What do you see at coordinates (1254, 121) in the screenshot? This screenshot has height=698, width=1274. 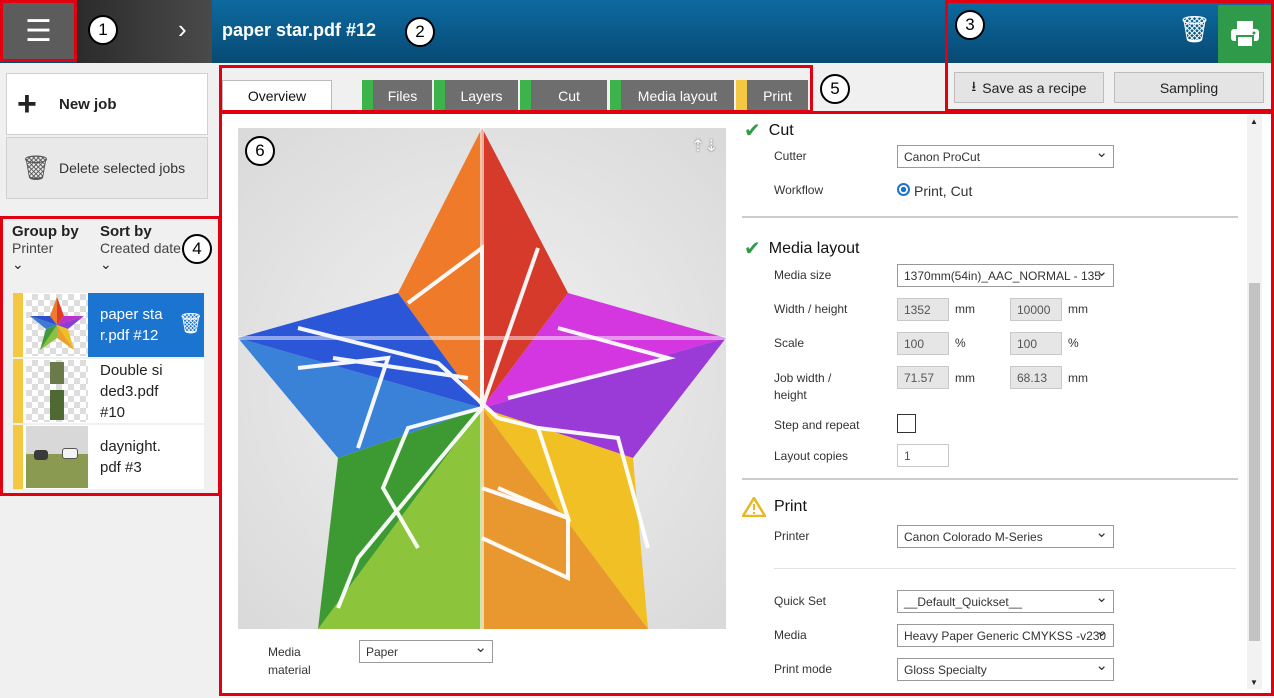 I see `scroll-up-icon: ▲` at bounding box center [1254, 121].